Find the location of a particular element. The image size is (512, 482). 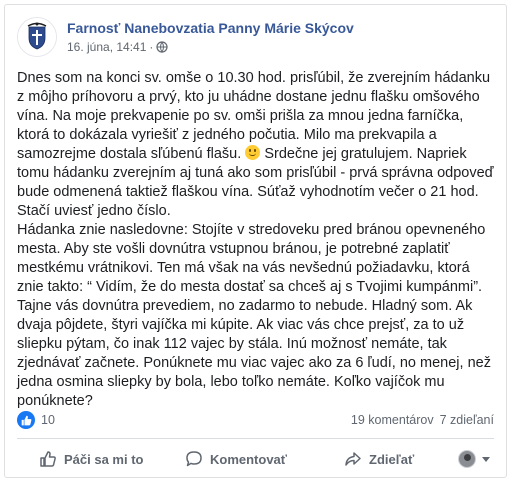

share-button: Zdieľať is located at coordinates (379, 459).